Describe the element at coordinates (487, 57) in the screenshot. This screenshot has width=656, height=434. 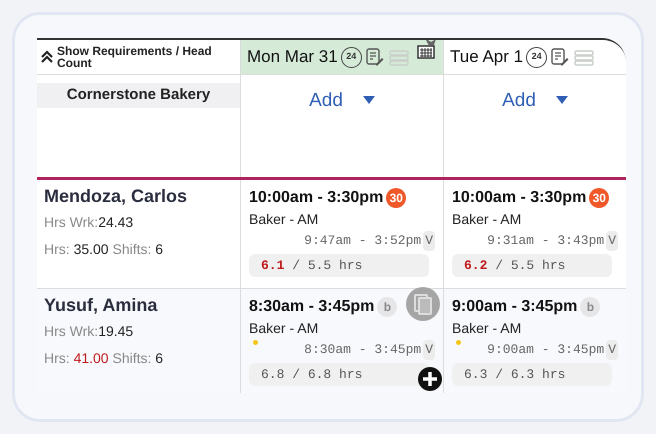
I see `day-label: Tue Apr 1` at that location.